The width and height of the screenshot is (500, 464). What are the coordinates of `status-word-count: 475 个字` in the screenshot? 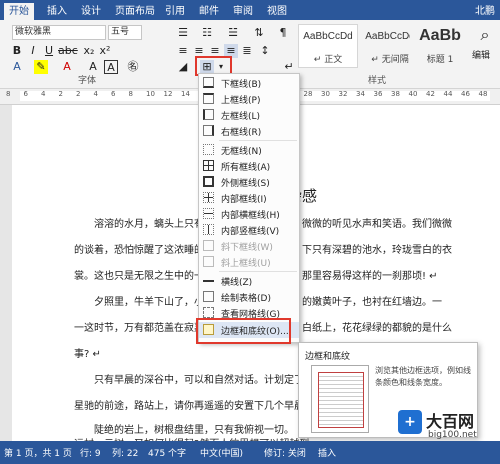 It's located at (167, 452).